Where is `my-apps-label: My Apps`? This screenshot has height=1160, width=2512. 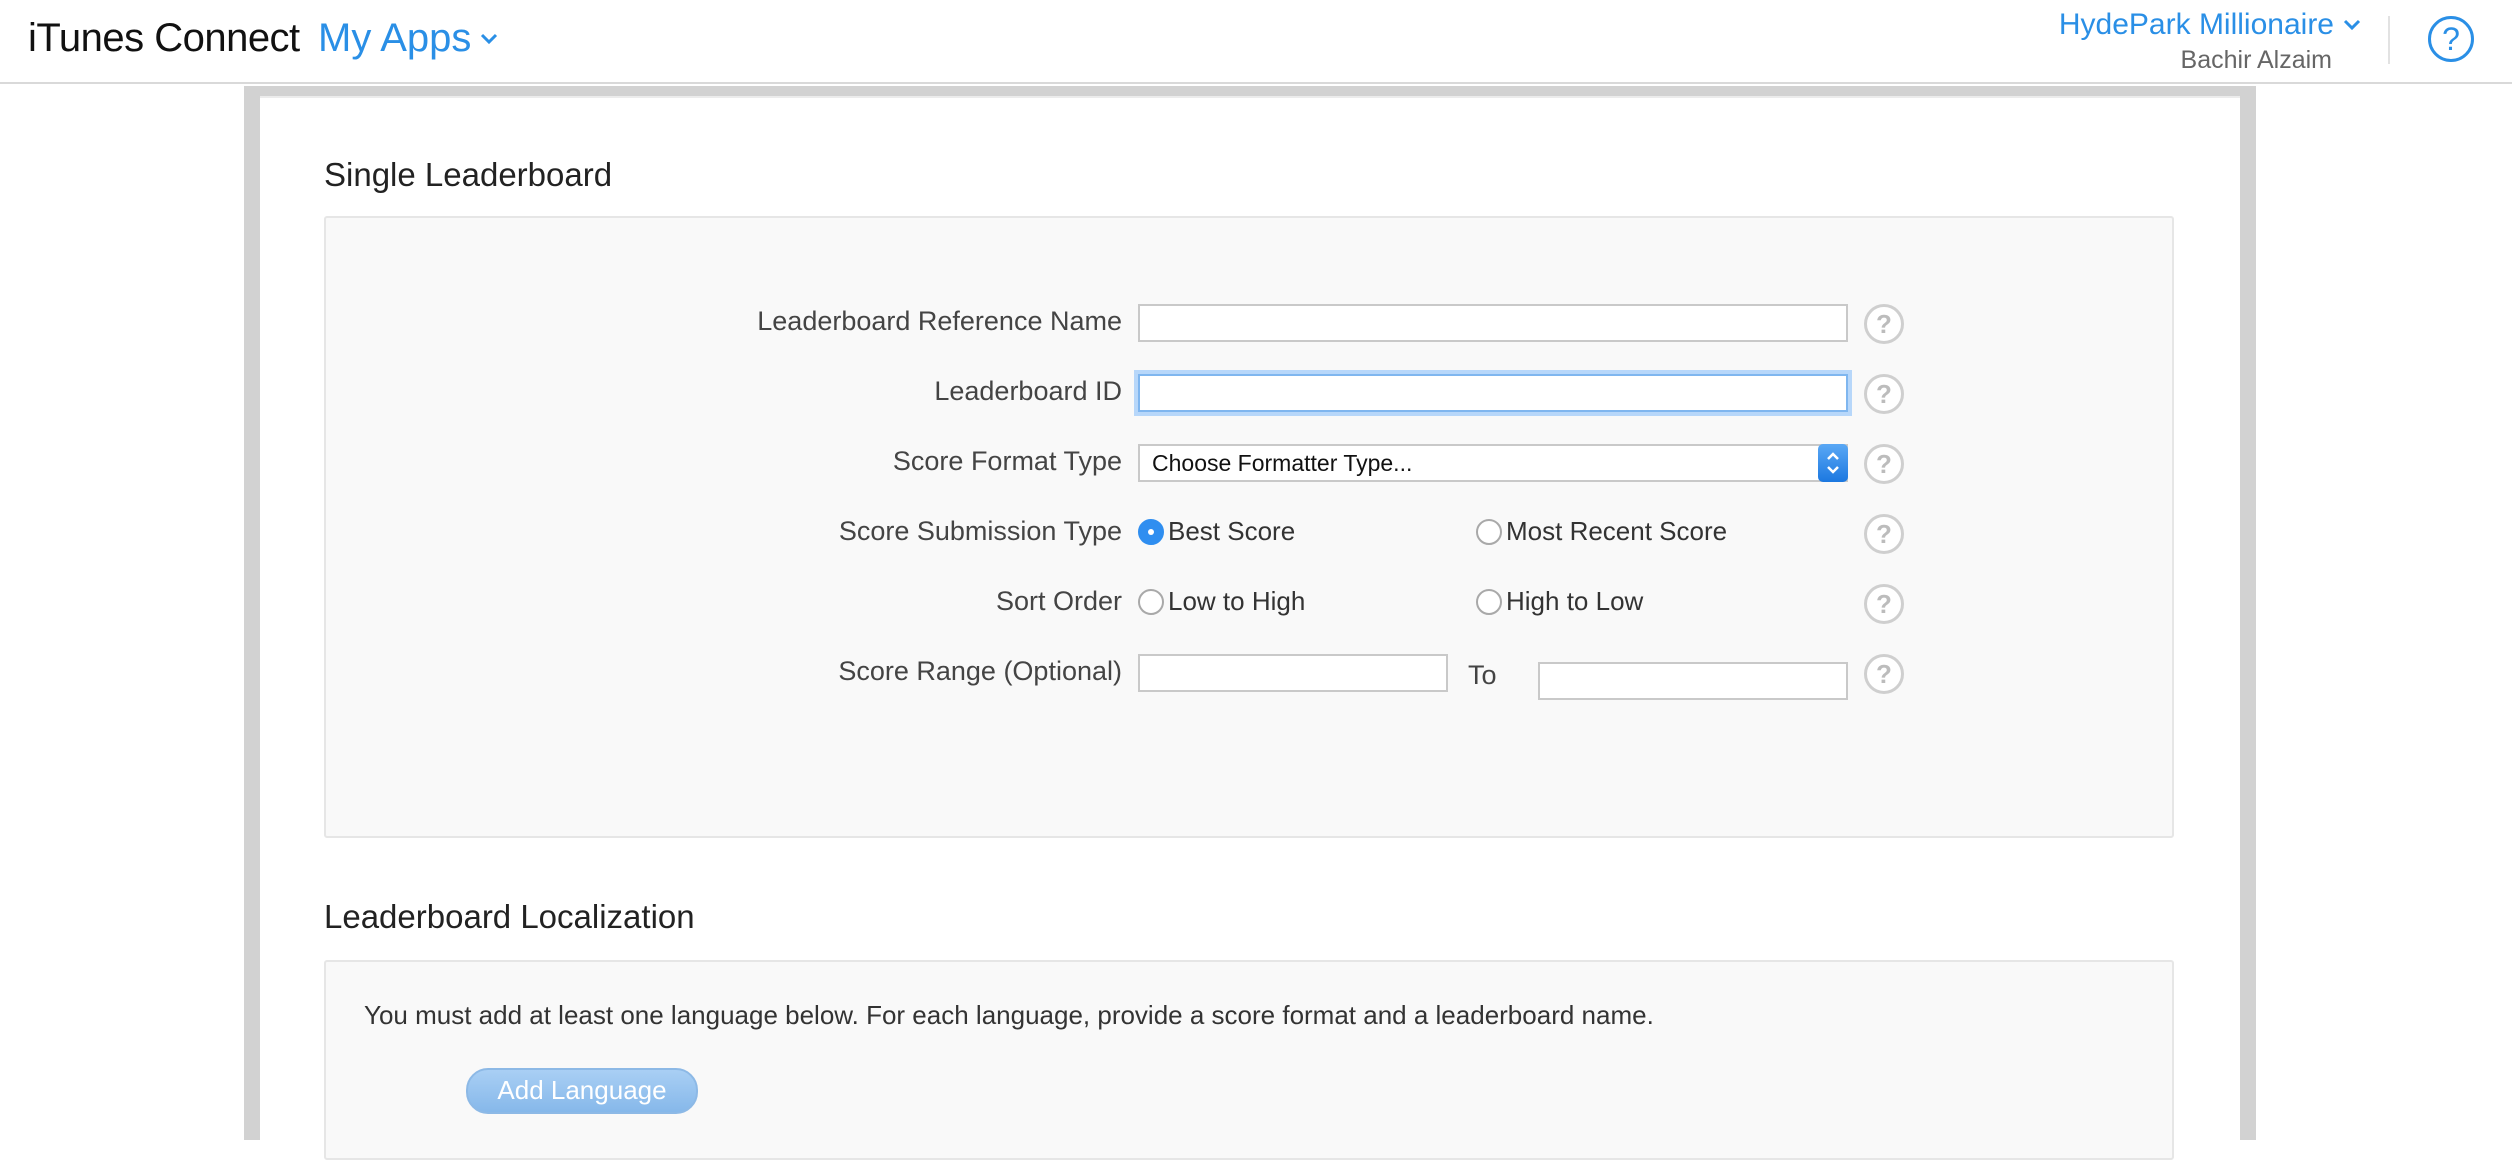
my-apps-label: My Apps is located at coordinates (395, 38).